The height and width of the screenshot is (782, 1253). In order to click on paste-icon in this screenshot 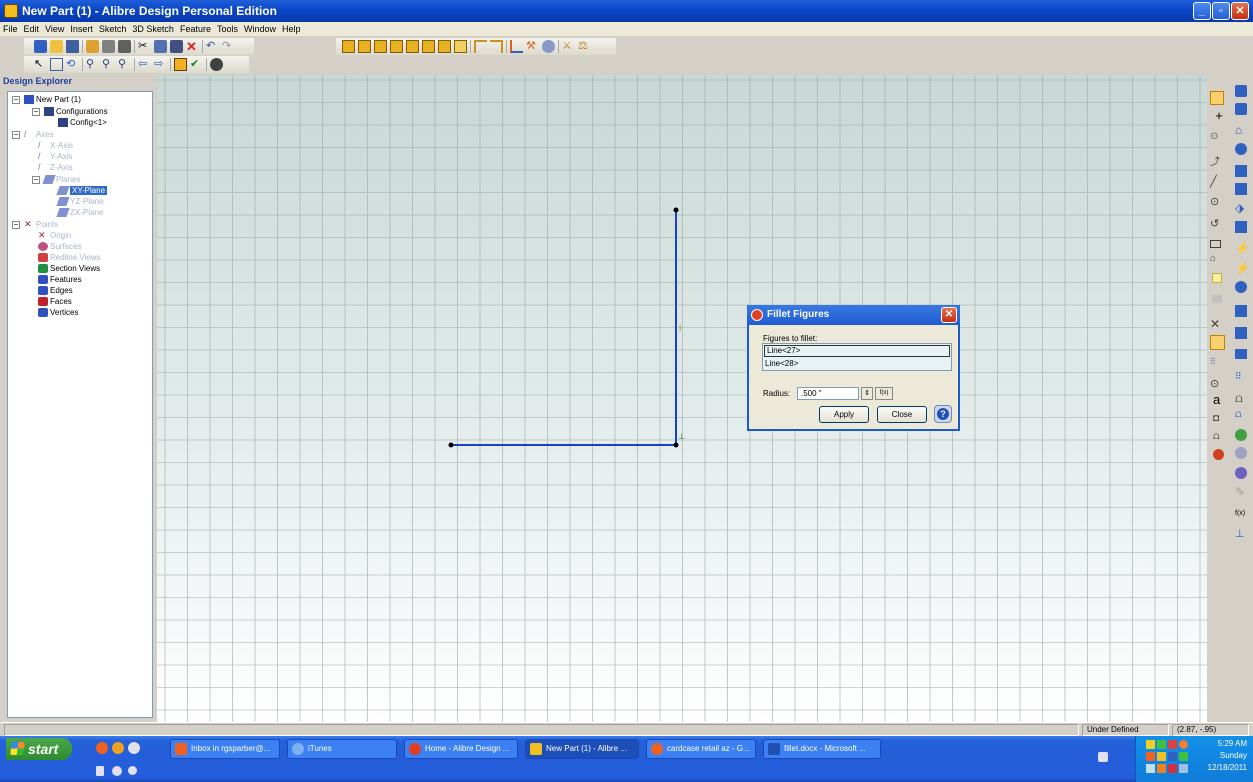, I will do `click(176, 46)`.